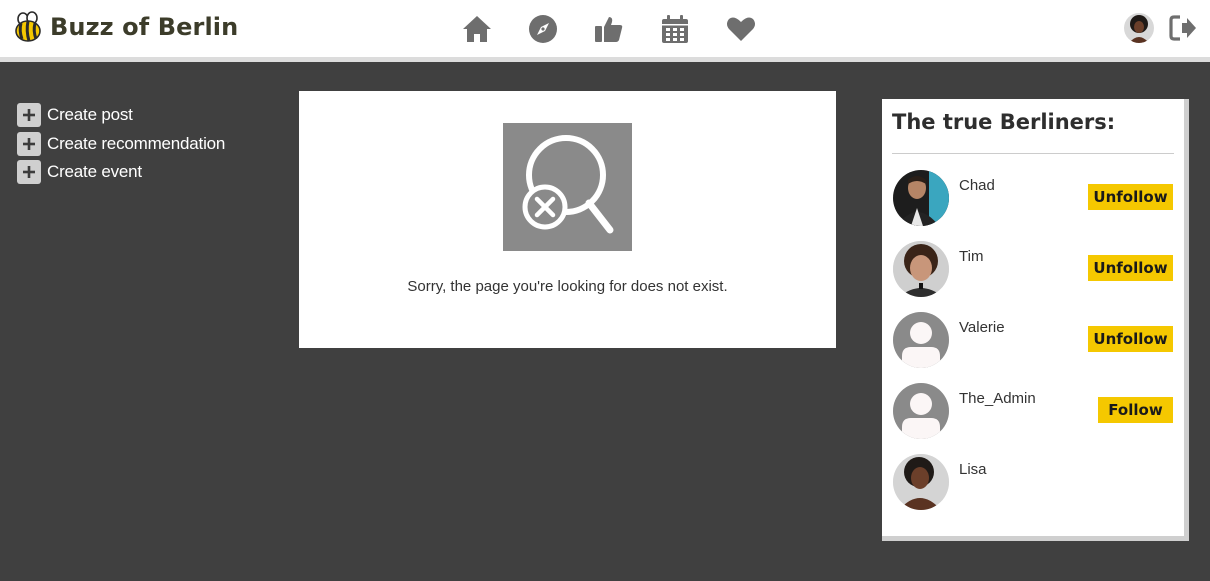 This screenshot has height=581, width=1210. What do you see at coordinates (977, 185) in the screenshot?
I see `user-name: Chad` at bounding box center [977, 185].